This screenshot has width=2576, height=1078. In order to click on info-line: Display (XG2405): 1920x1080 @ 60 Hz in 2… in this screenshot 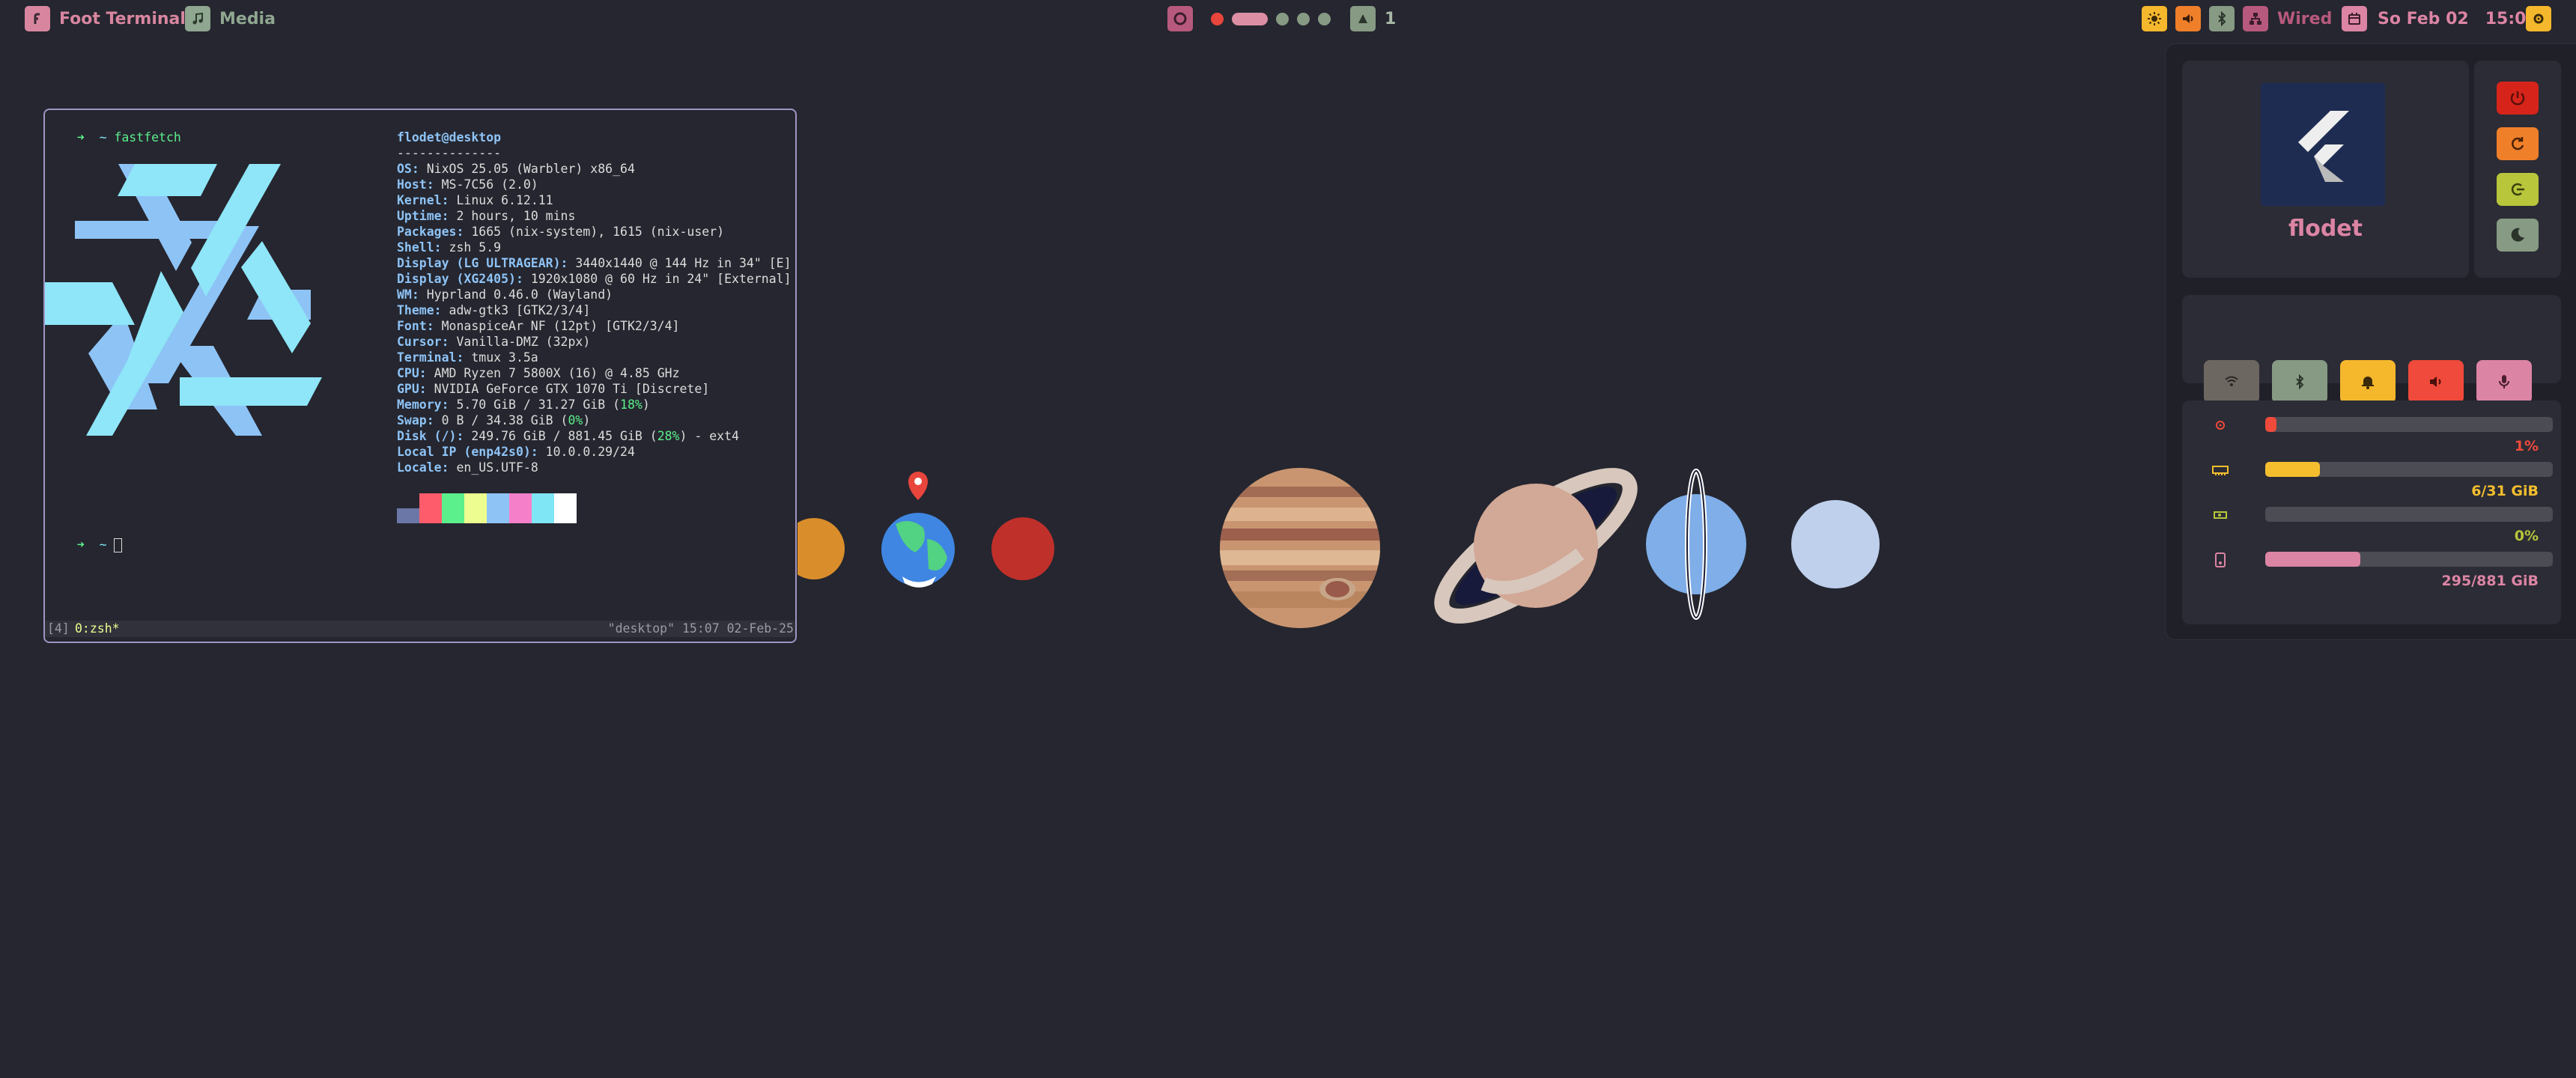, I will do `click(594, 279)`.